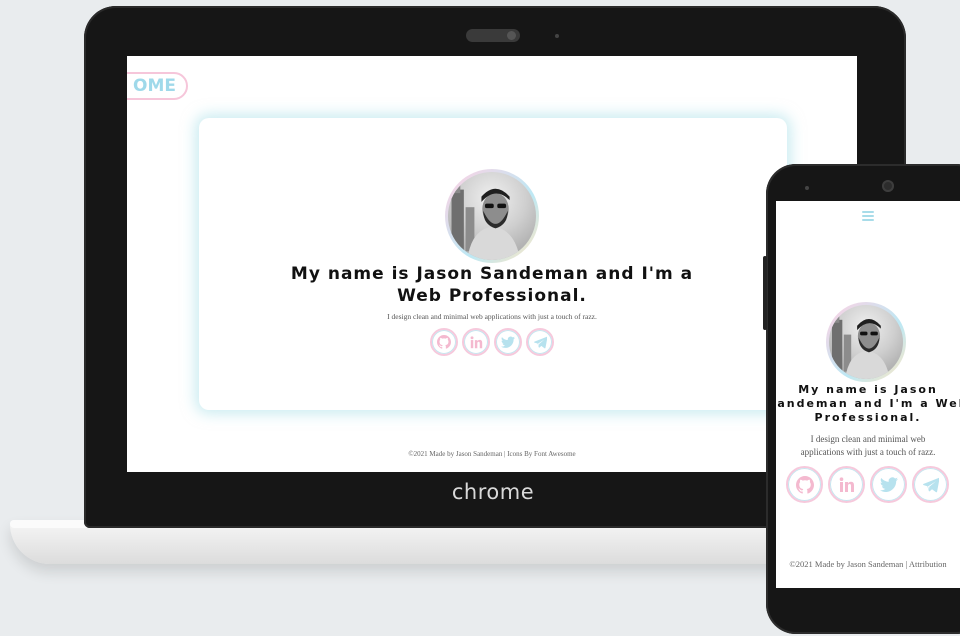 Image resolution: width=960 pixels, height=636 pixels. I want to click on phone-profile-photo, so click(866, 342).